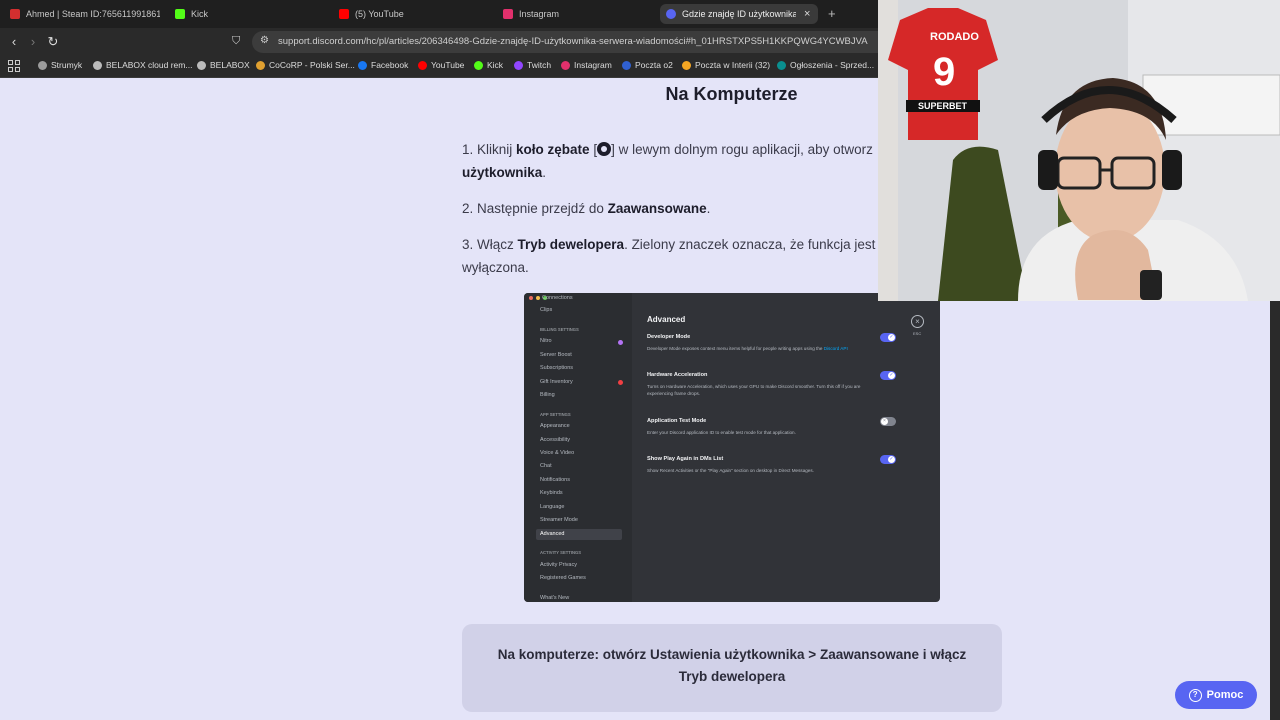  I want to click on play-again-toggle: ✓, so click(888, 459).